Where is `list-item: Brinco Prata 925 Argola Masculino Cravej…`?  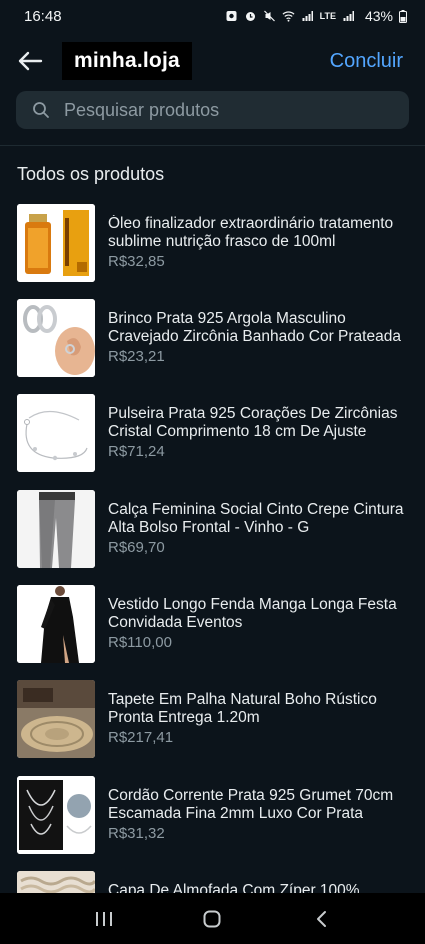
list-item: Brinco Prata 925 Argola Masculino Cravej… is located at coordinates (212, 337).